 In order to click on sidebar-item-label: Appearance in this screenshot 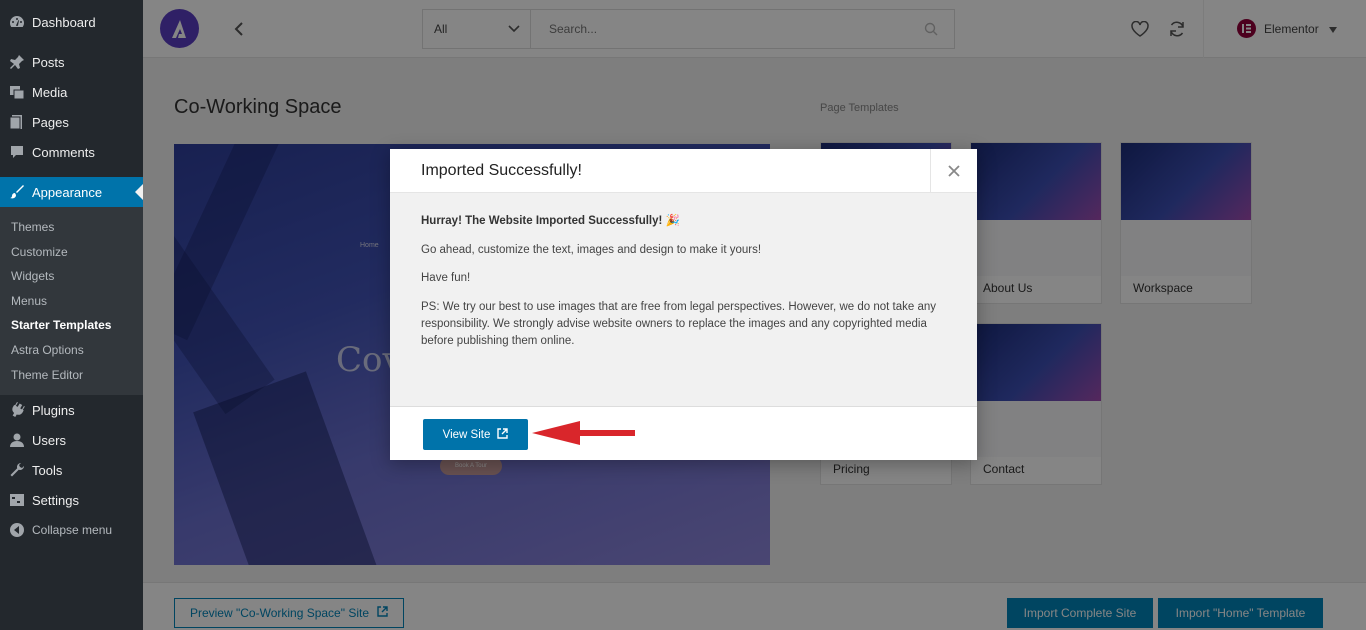, I will do `click(67, 192)`.